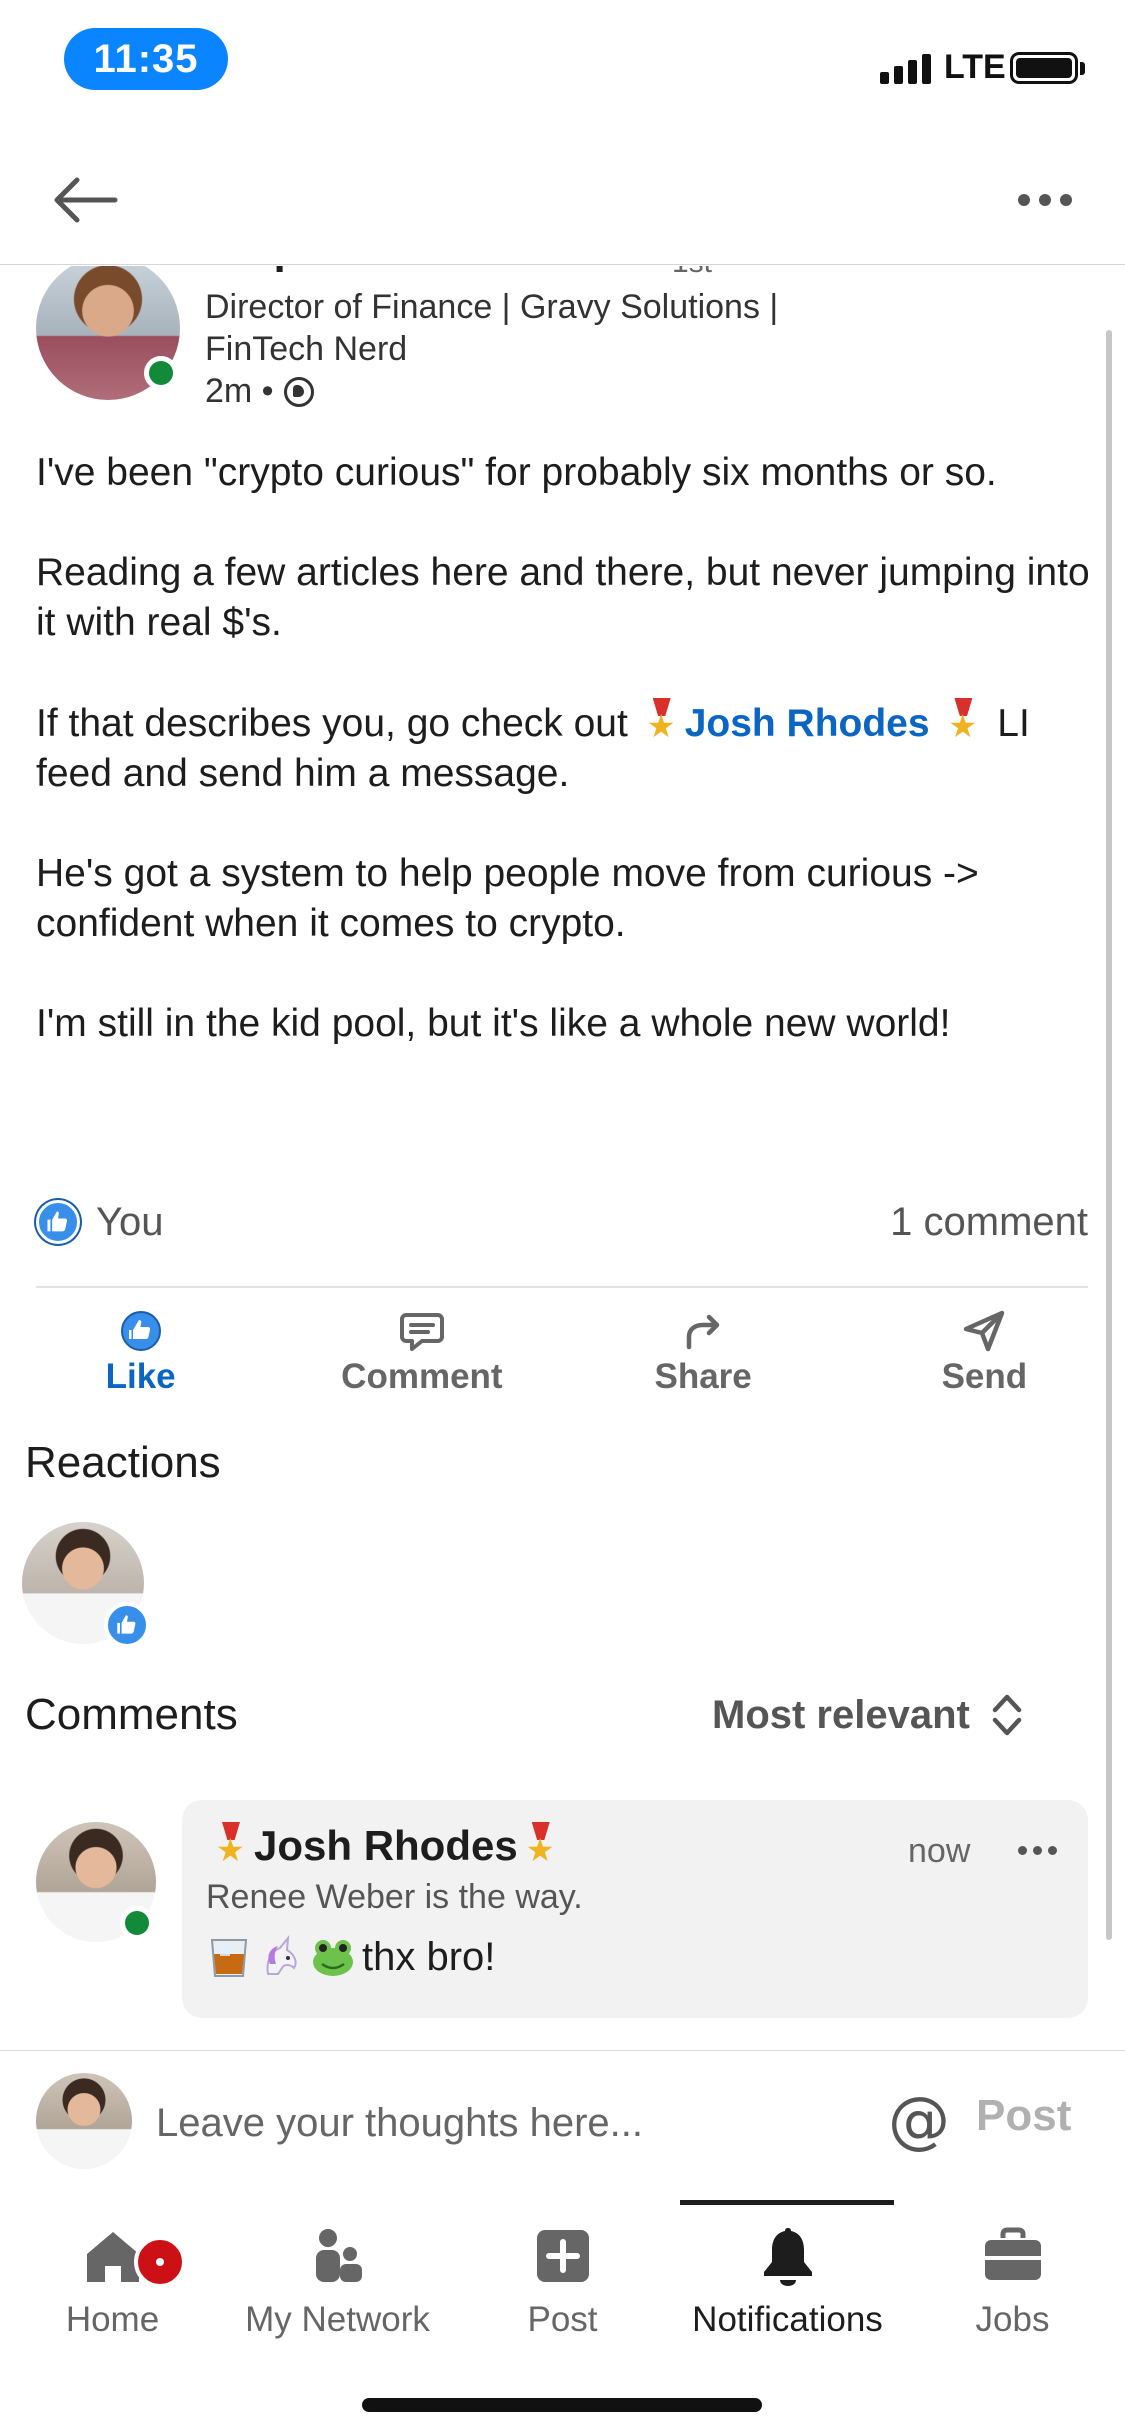 The width and height of the screenshot is (1125, 2436). I want to click on share-label: Share, so click(703, 1376).